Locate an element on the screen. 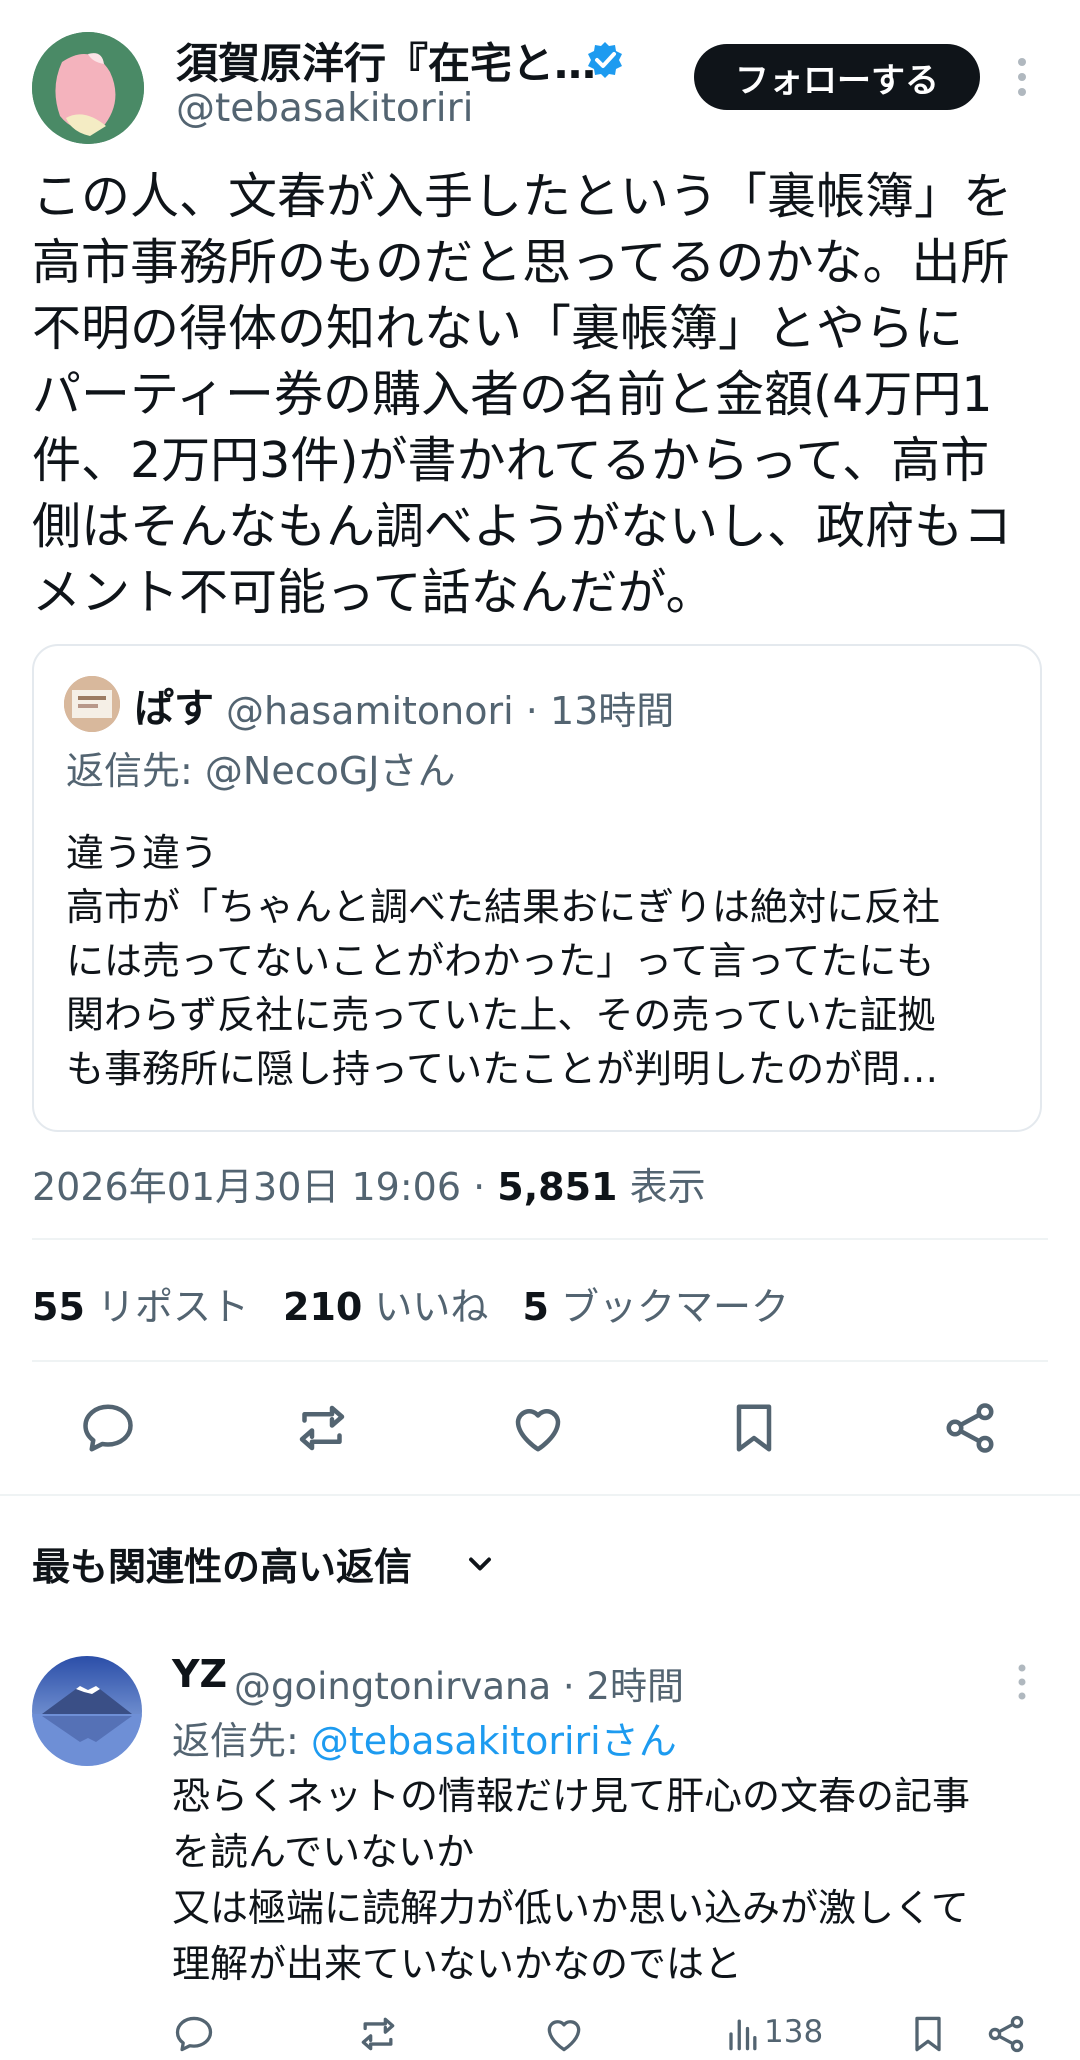 This screenshot has width=1080, height=2060. quoted-author-meta: @hasamitonori · 13時間 is located at coordinates (450, 711).